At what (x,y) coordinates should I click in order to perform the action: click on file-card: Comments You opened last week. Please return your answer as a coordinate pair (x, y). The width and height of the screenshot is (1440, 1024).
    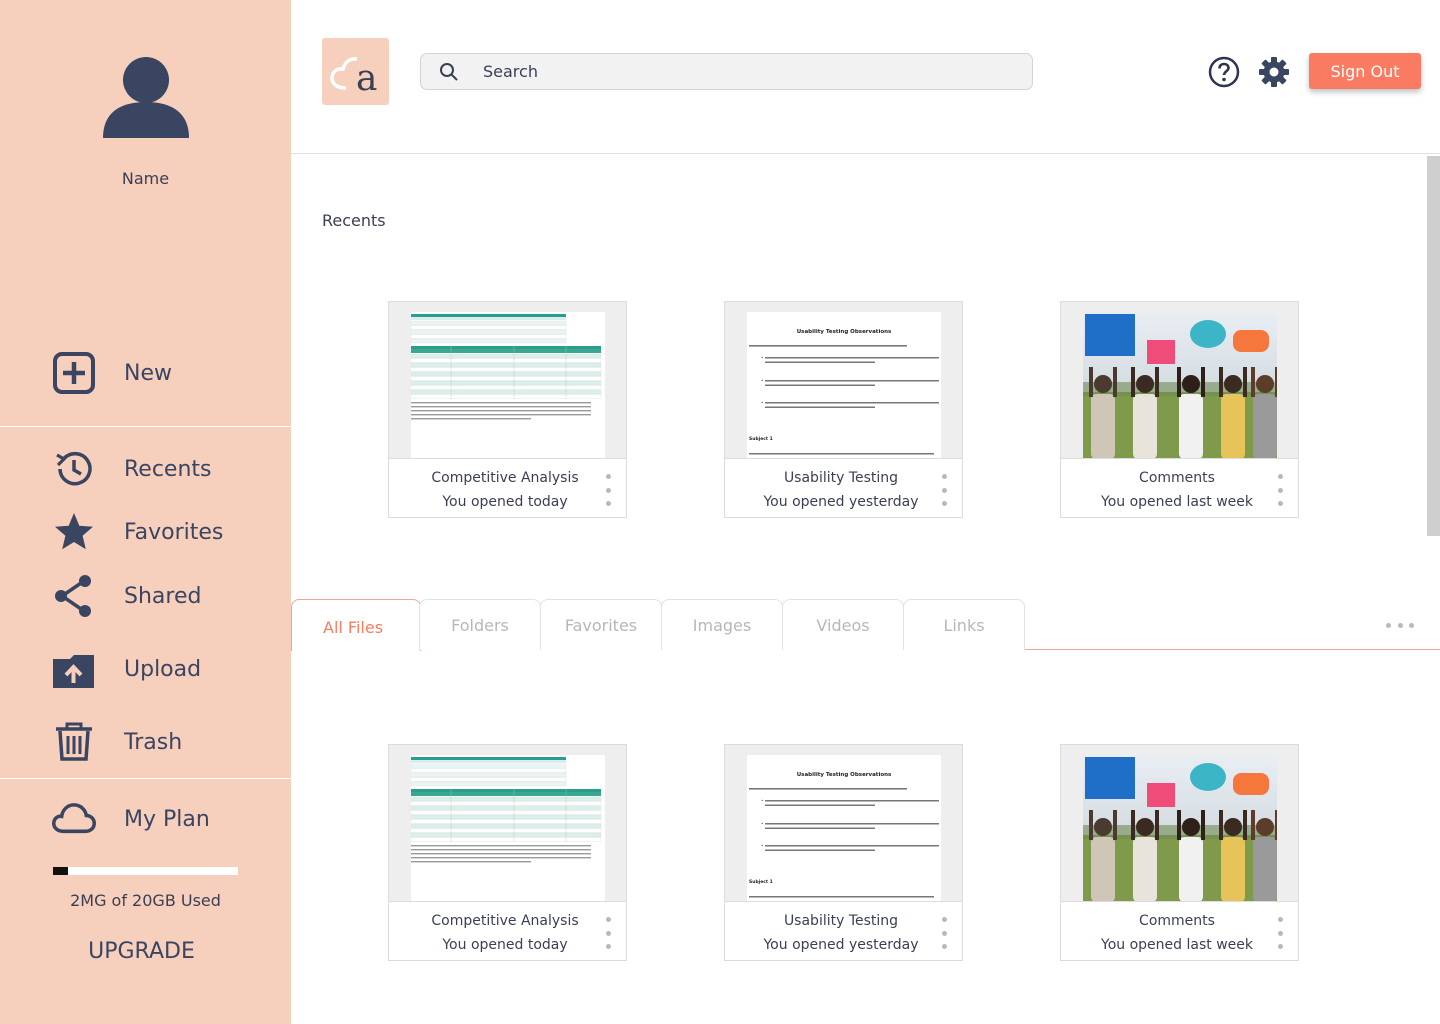
    Looking at the image, I should click on (1179, 852).